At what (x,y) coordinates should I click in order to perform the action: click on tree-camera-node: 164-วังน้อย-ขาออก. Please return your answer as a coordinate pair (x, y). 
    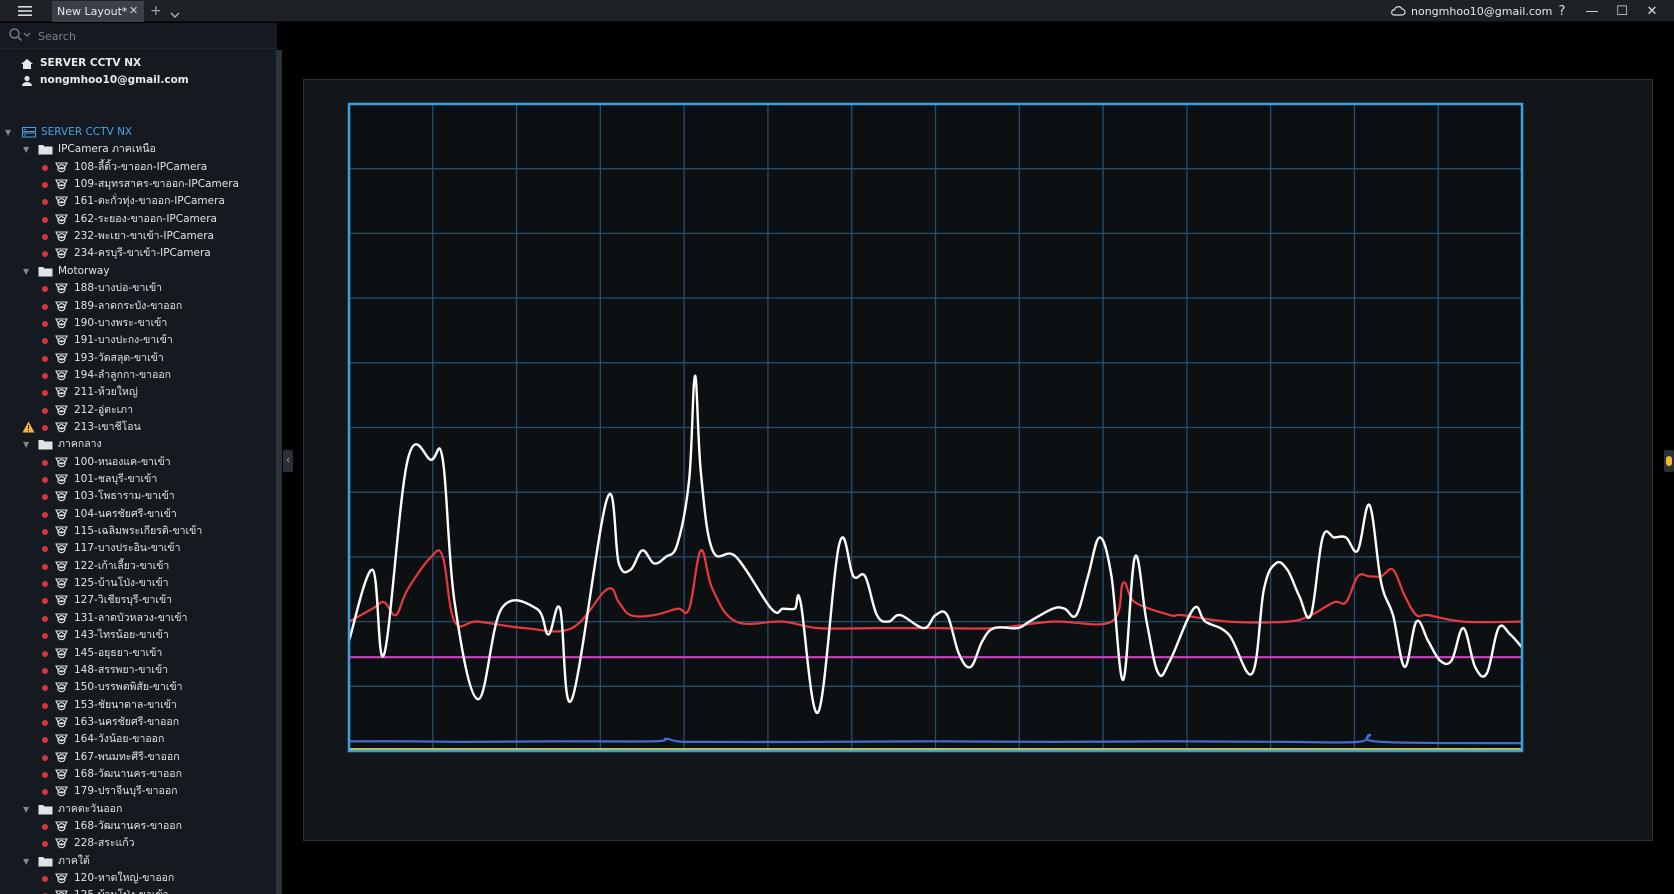
    Looking at the image, I should click on (135, 739).